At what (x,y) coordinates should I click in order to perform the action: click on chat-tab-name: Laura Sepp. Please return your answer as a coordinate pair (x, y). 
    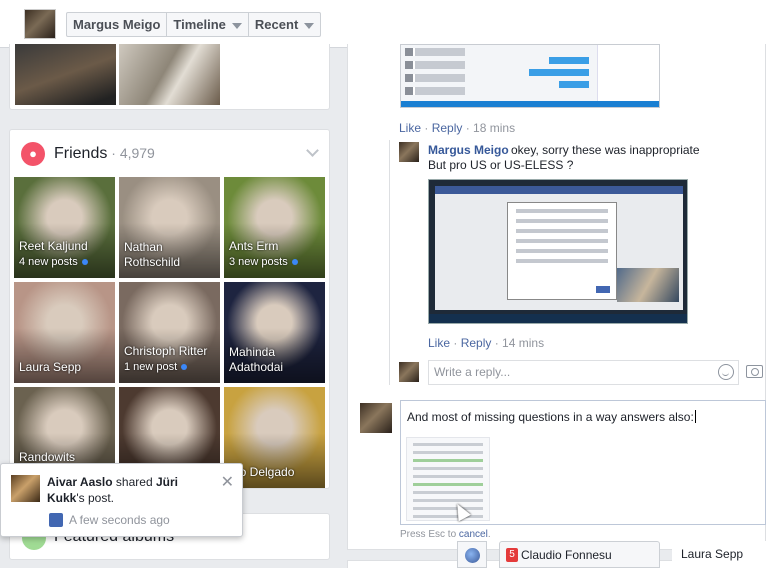
    Looking at the image, I should click on (712, 554).